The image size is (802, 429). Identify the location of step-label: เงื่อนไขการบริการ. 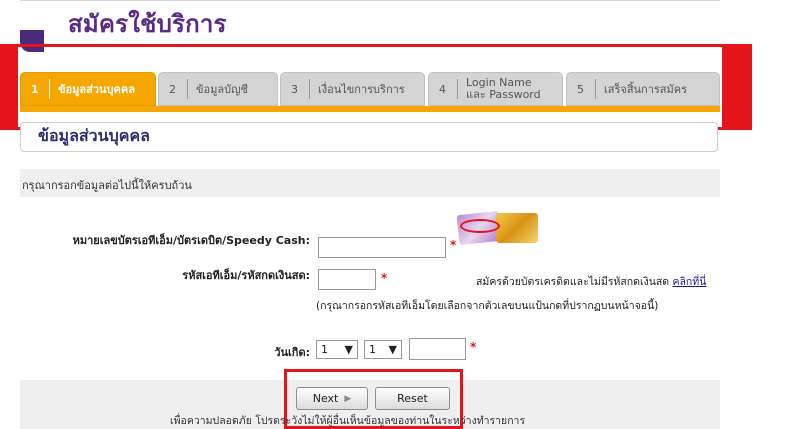
(361, 89).